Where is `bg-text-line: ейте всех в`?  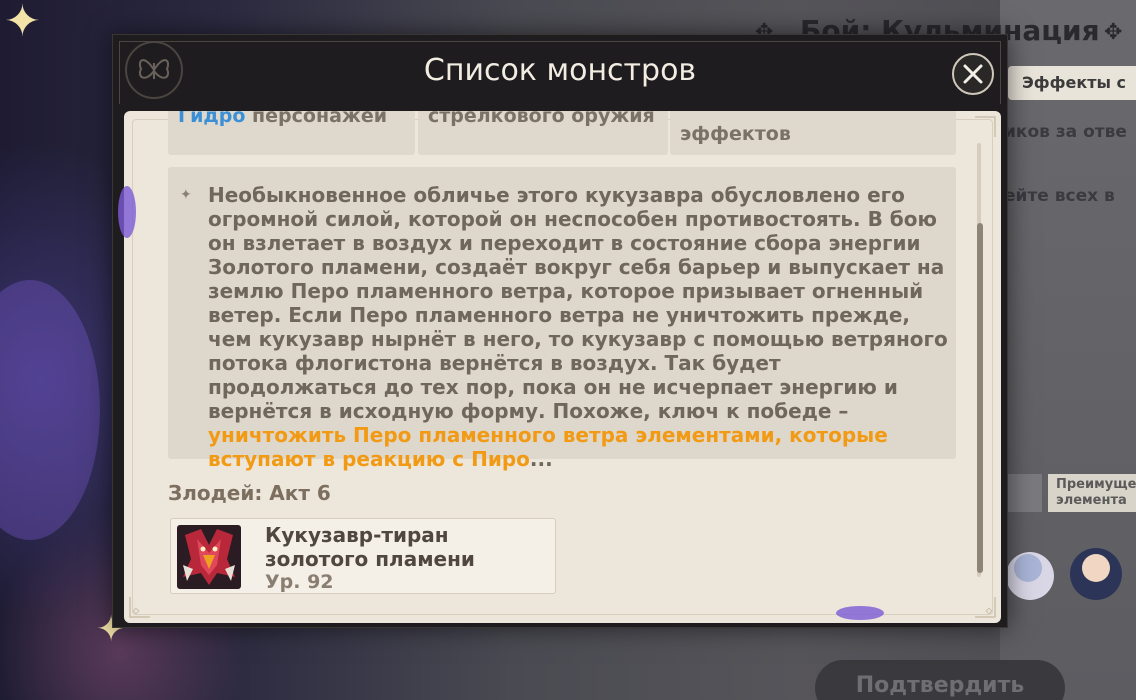
bg-text-line: ейте всех в is located at coordinates (1059, 196).